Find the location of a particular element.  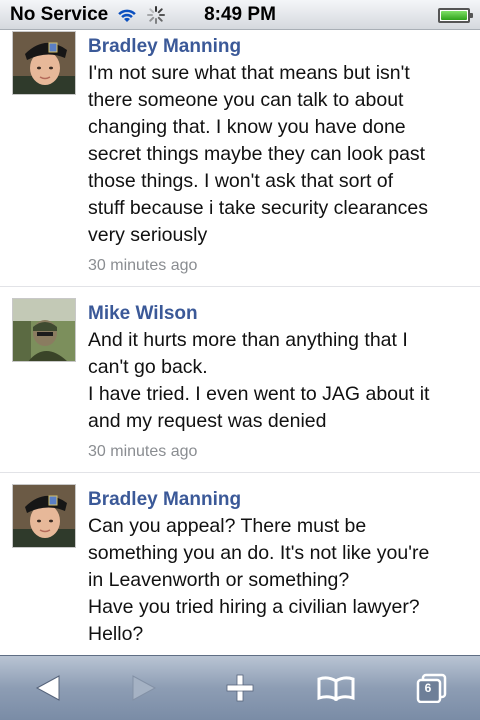

tab-count: 6 is located at coordinates (428, 688).